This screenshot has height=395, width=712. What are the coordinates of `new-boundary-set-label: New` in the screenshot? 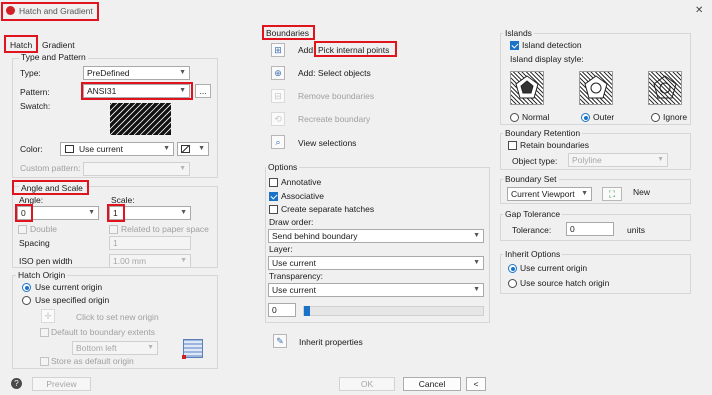 It's located at (642, 192).